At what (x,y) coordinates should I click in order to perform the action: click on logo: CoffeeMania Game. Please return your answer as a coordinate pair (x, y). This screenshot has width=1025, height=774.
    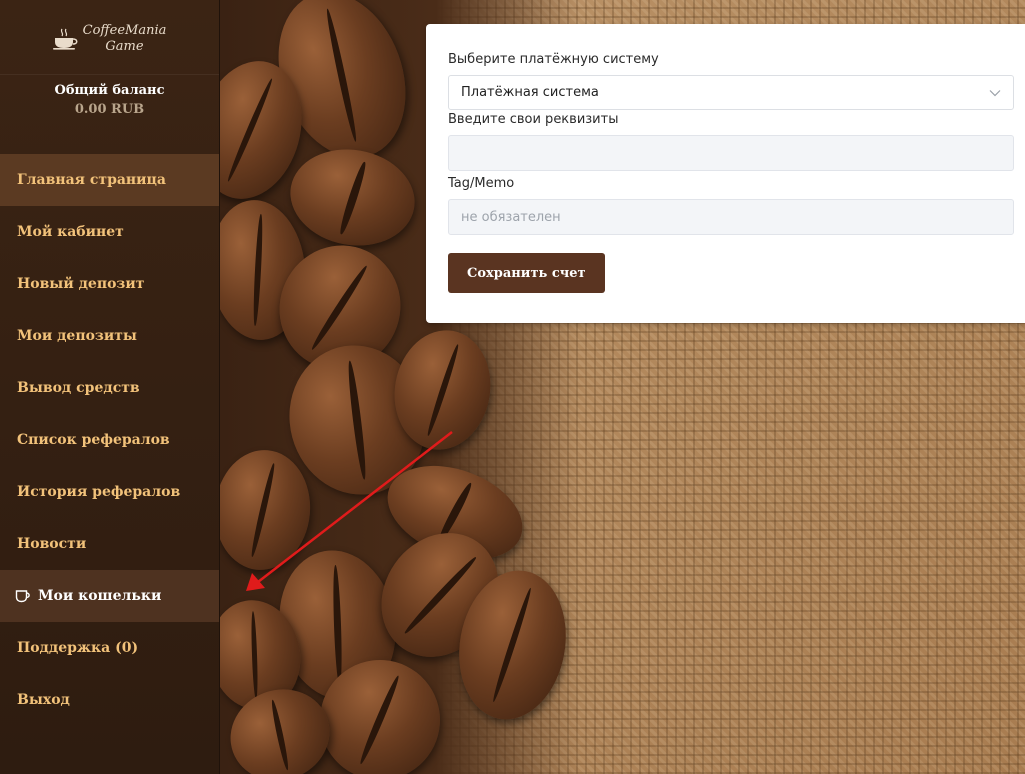
    Looking at the image, I should click on (109, 37).